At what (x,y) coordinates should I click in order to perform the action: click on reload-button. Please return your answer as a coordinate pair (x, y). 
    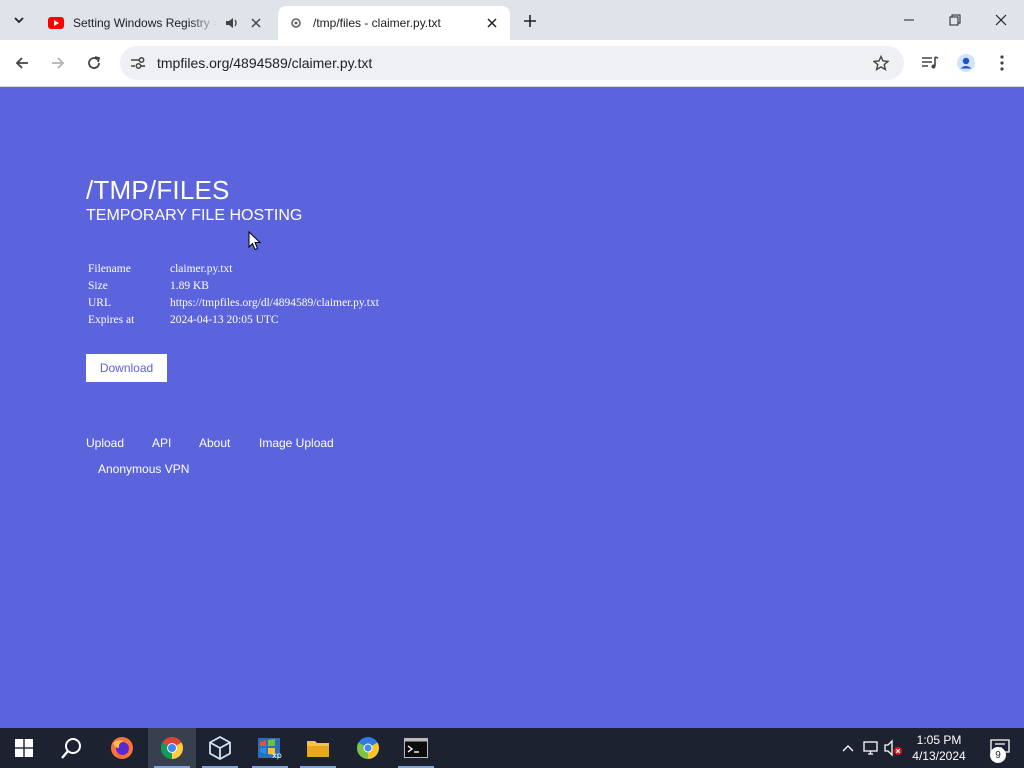
    Looking at the image, I should click on (94, 63).